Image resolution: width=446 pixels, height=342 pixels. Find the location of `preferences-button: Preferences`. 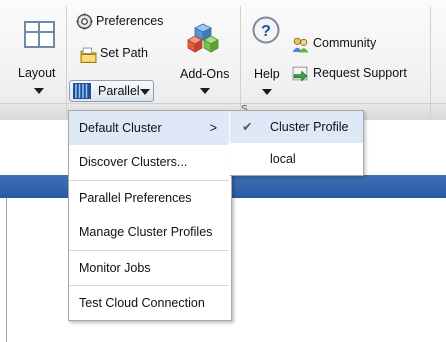

preferences-button: Preferences is located at coordinates (124, 22).